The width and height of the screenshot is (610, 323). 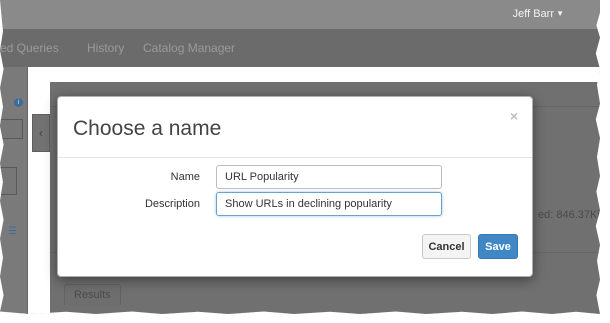 What do you see at coordinates (300, 48) in the screenshot?
I see `main-nav: ed Queries History Catalog Manager` at bounding box center [300, 48].